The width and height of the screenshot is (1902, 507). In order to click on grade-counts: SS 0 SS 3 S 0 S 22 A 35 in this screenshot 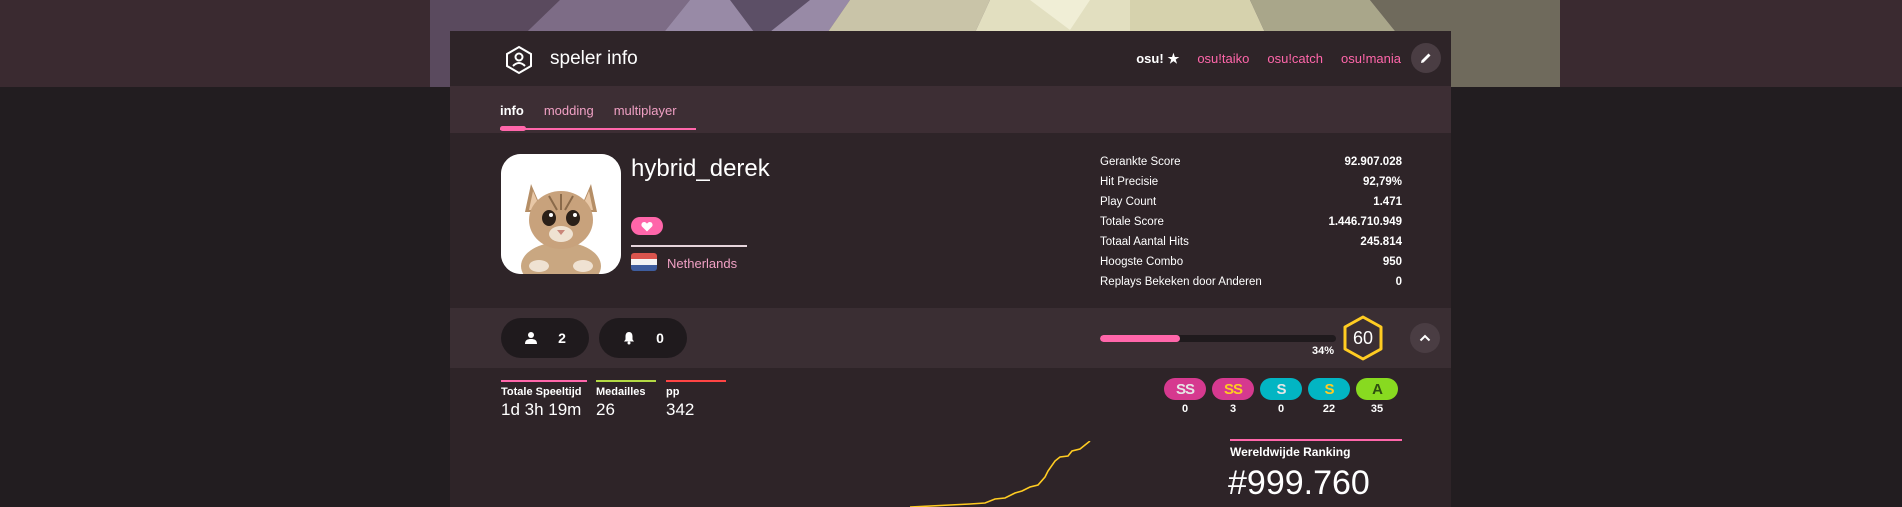, I will do `click(1281, 396)`.